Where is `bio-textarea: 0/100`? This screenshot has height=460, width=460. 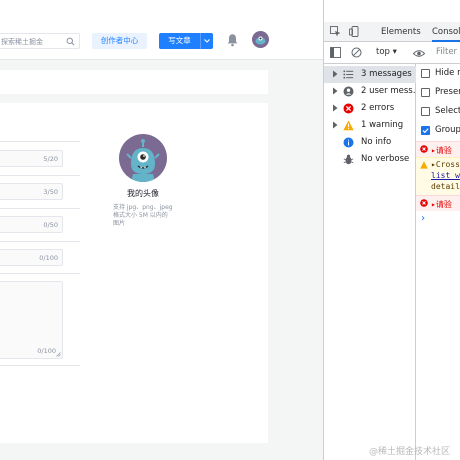 bio-textarea: 0/100 is located at coordinates (31, 320).